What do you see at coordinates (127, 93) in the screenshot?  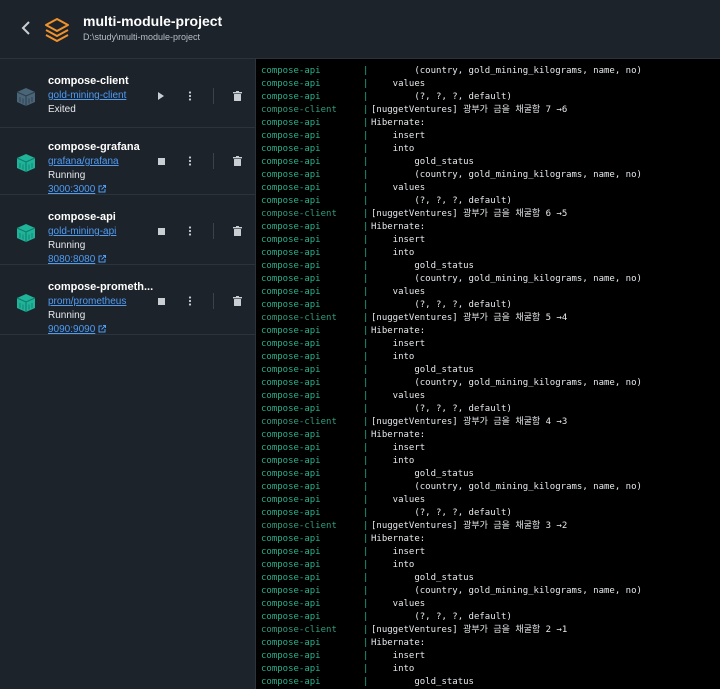 I see `container-row-compose-client: compose-client gold-mining-client Exited` at bounding box center [127, 93].